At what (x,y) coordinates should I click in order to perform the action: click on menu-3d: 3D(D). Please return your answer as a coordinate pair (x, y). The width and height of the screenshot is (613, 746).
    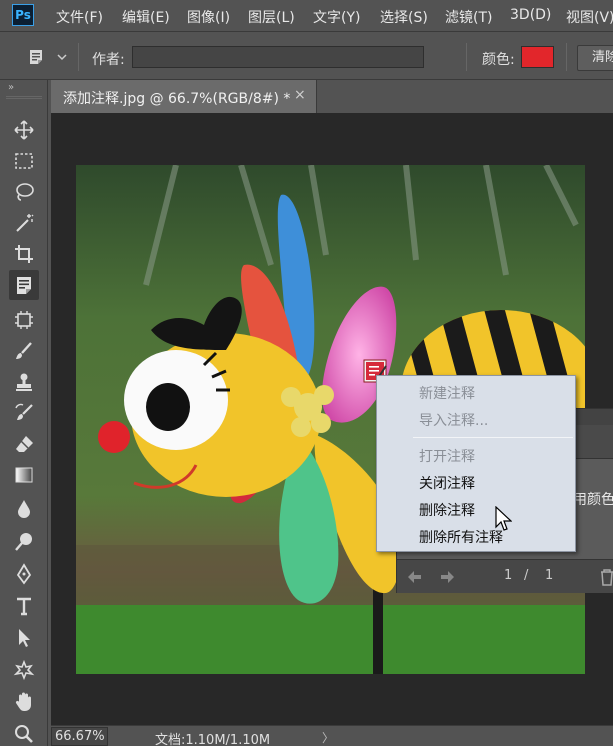
    Looking at the image, I should click on (530, 15).